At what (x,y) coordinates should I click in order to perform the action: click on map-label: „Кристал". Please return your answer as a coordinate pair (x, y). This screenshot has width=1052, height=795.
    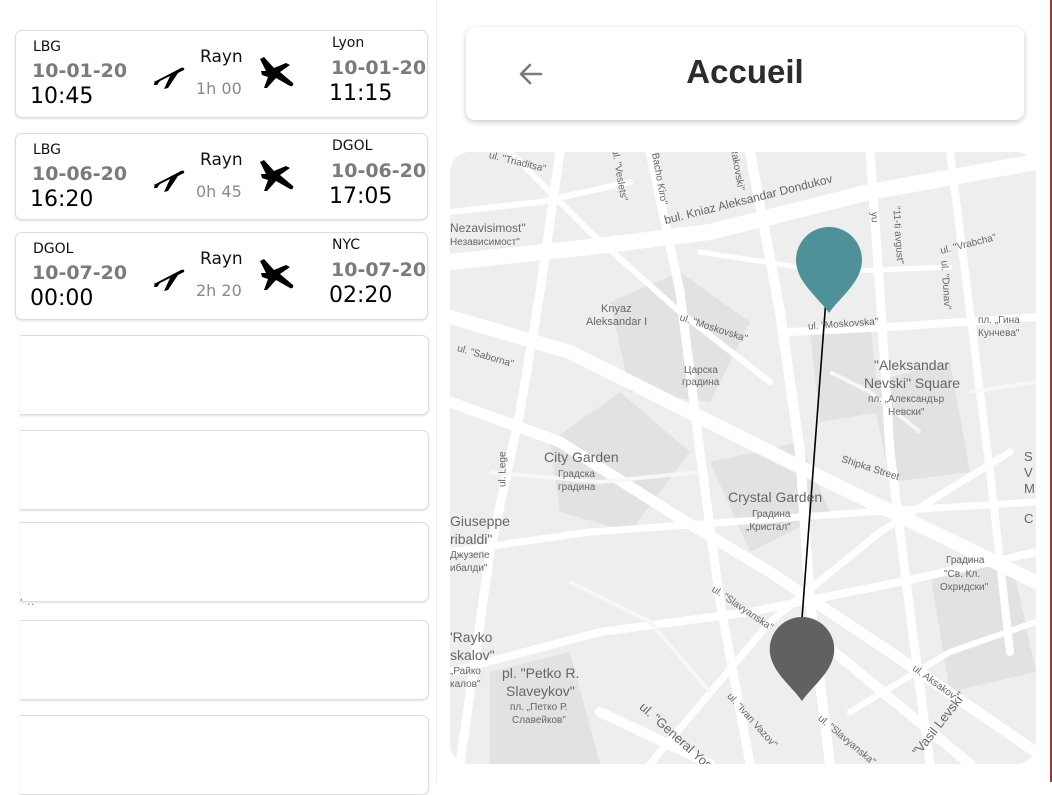
    Looking at the image, I should click on (768, 527).